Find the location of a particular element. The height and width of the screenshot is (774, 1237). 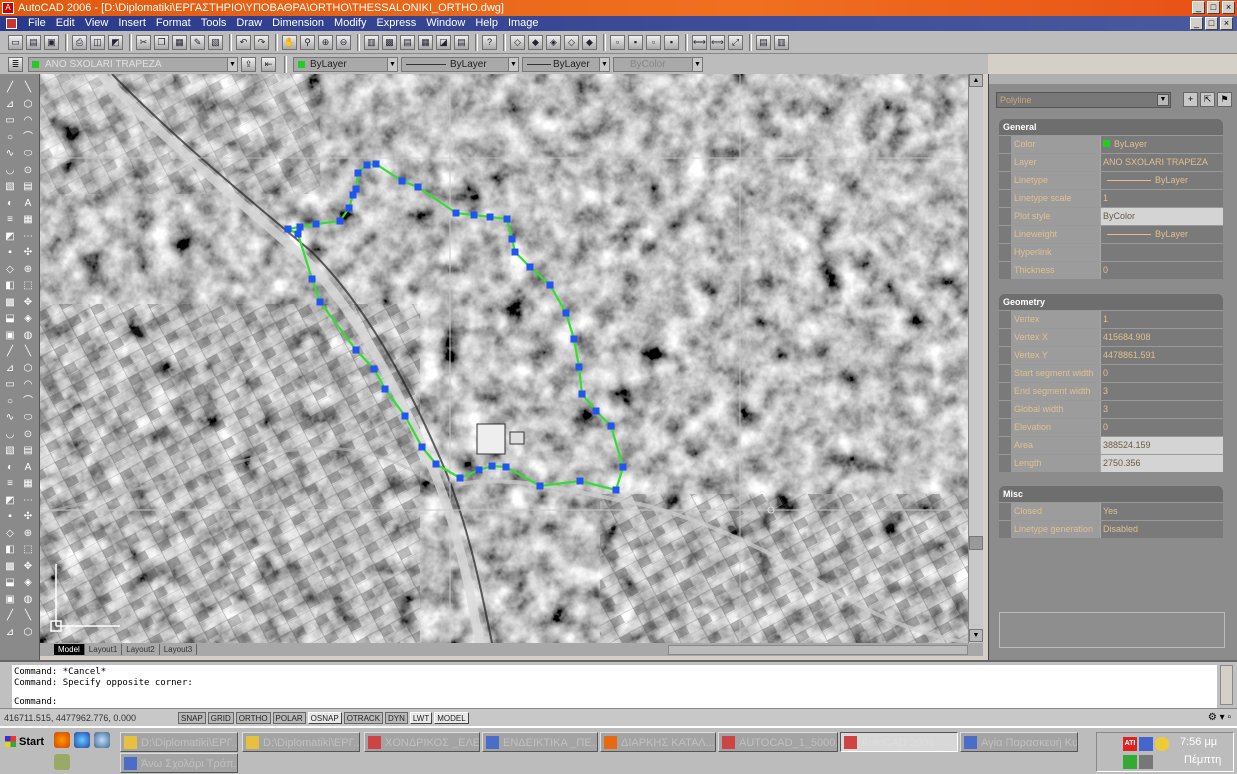

property-value: 0 is located at coordinates (1162, 427).